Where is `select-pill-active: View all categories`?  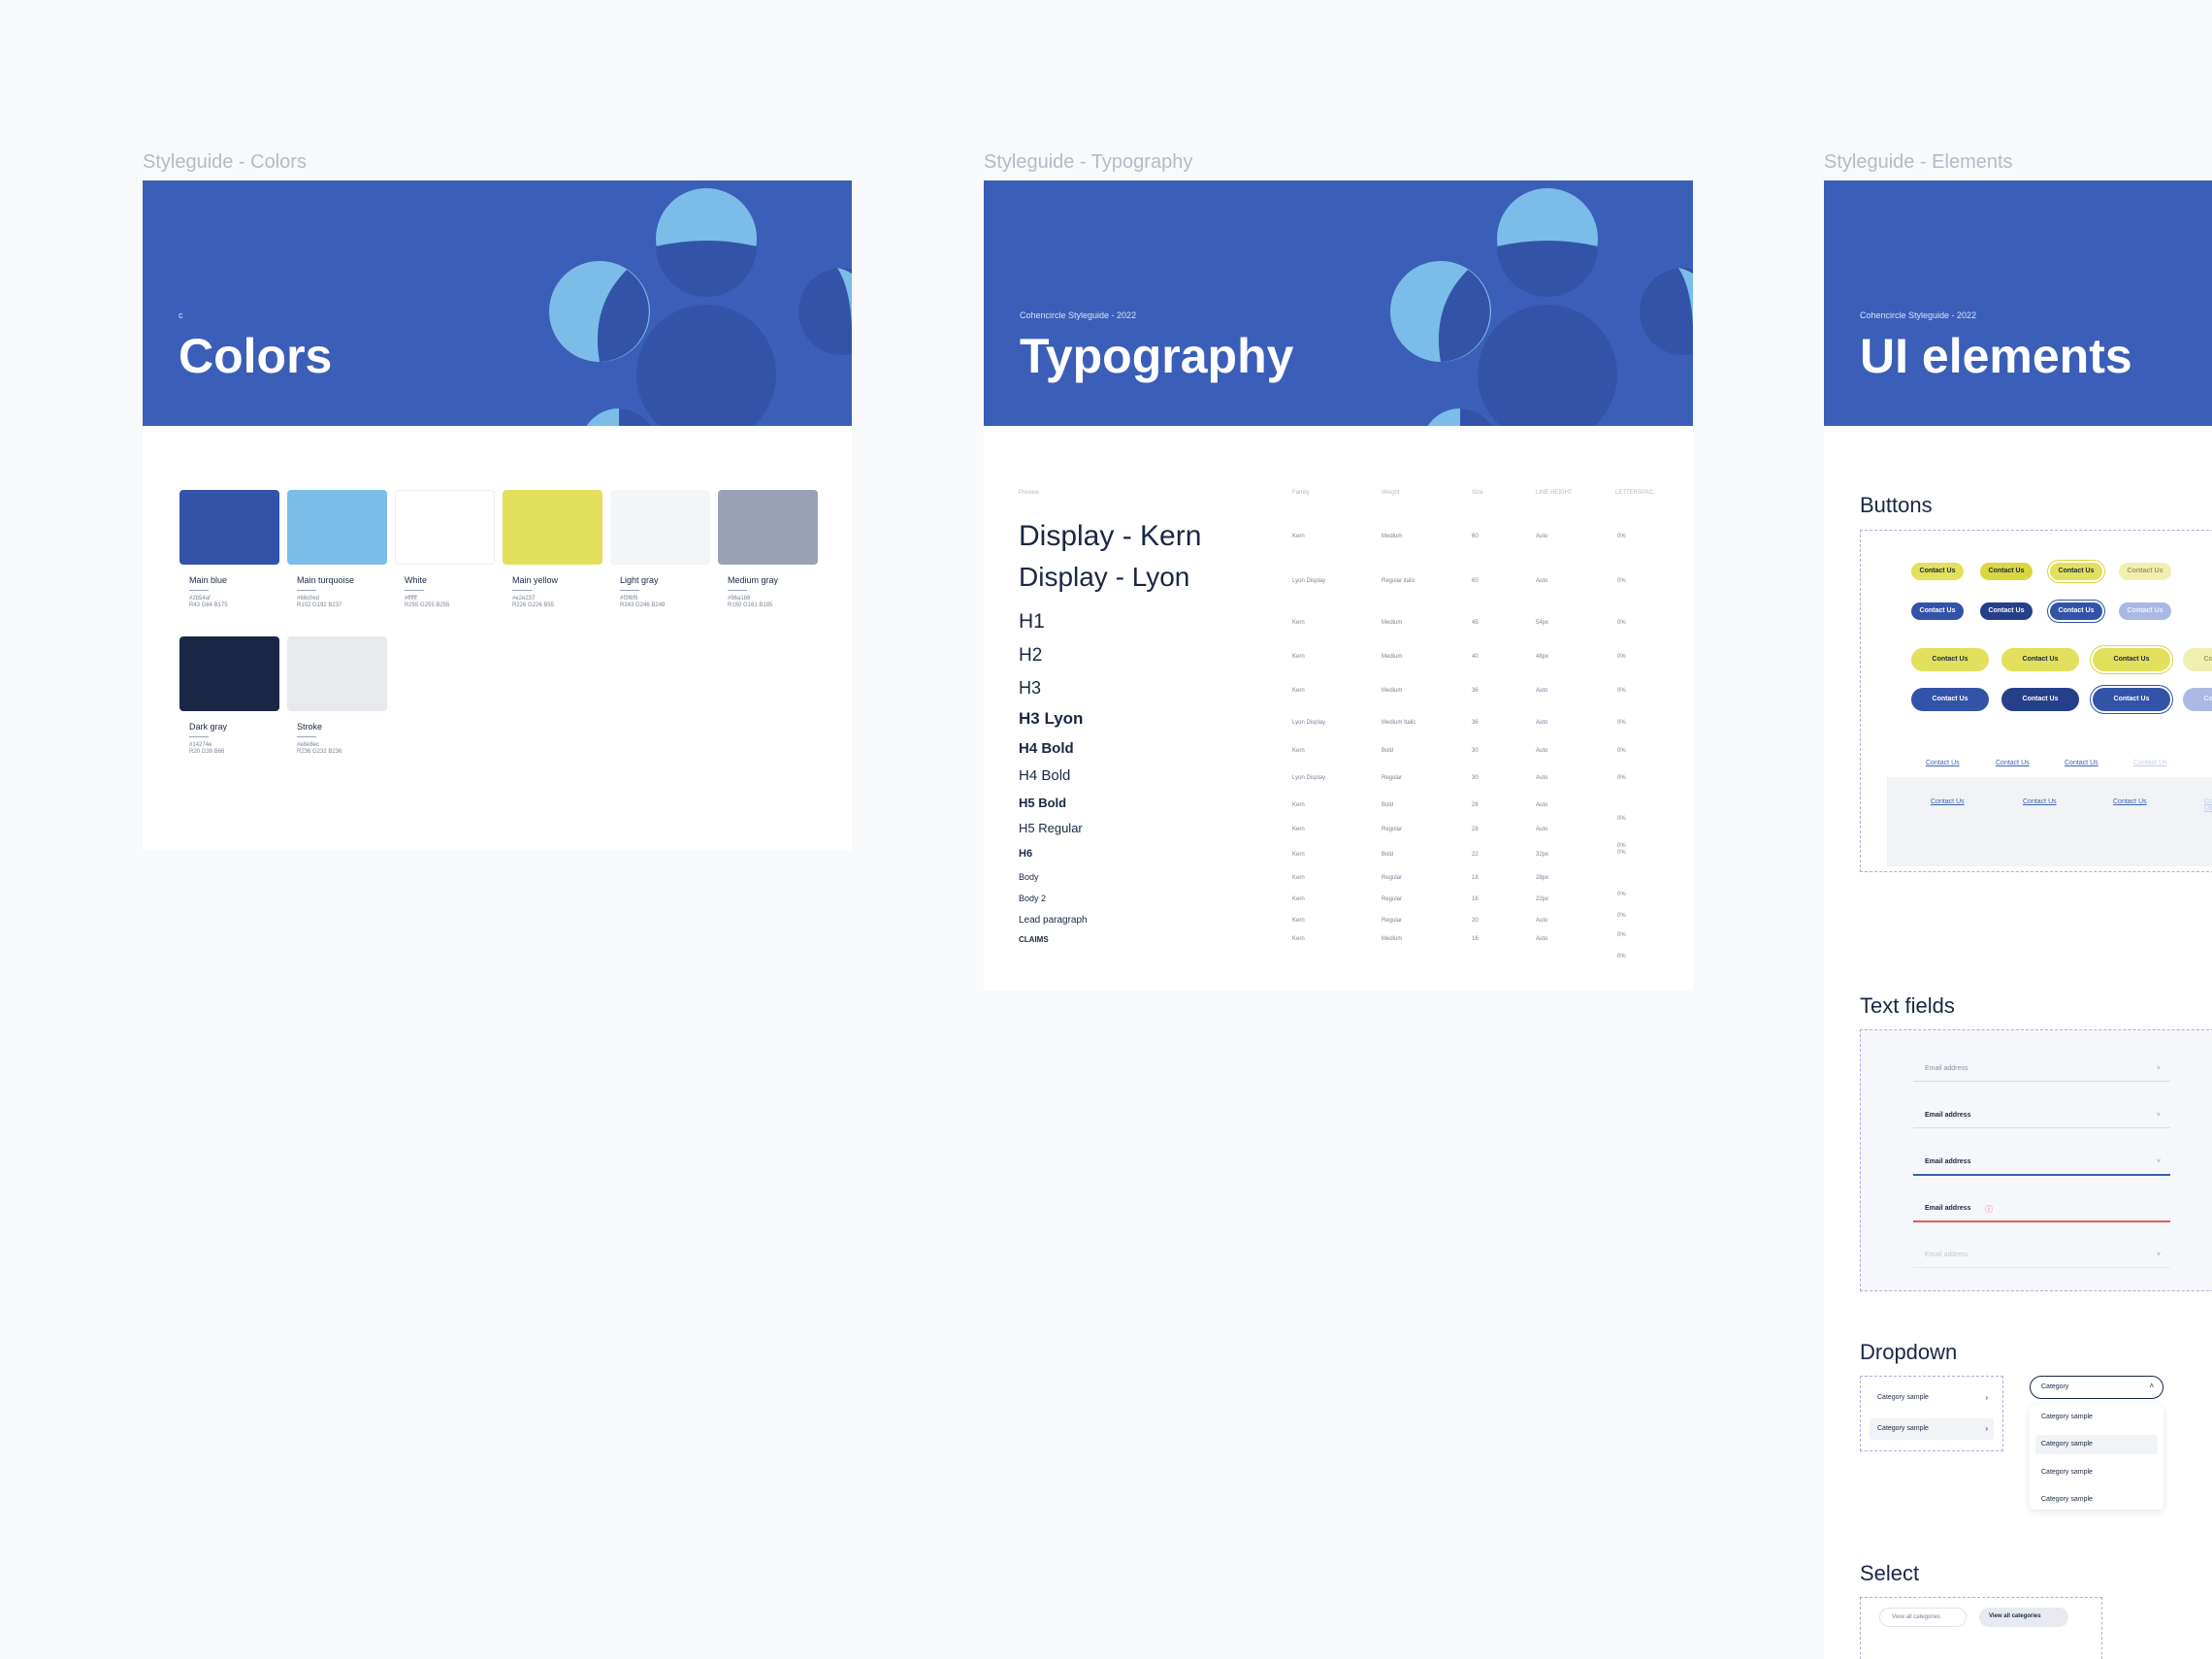 select-pill-active: View all categories is located at coordinates (2024, 1617).